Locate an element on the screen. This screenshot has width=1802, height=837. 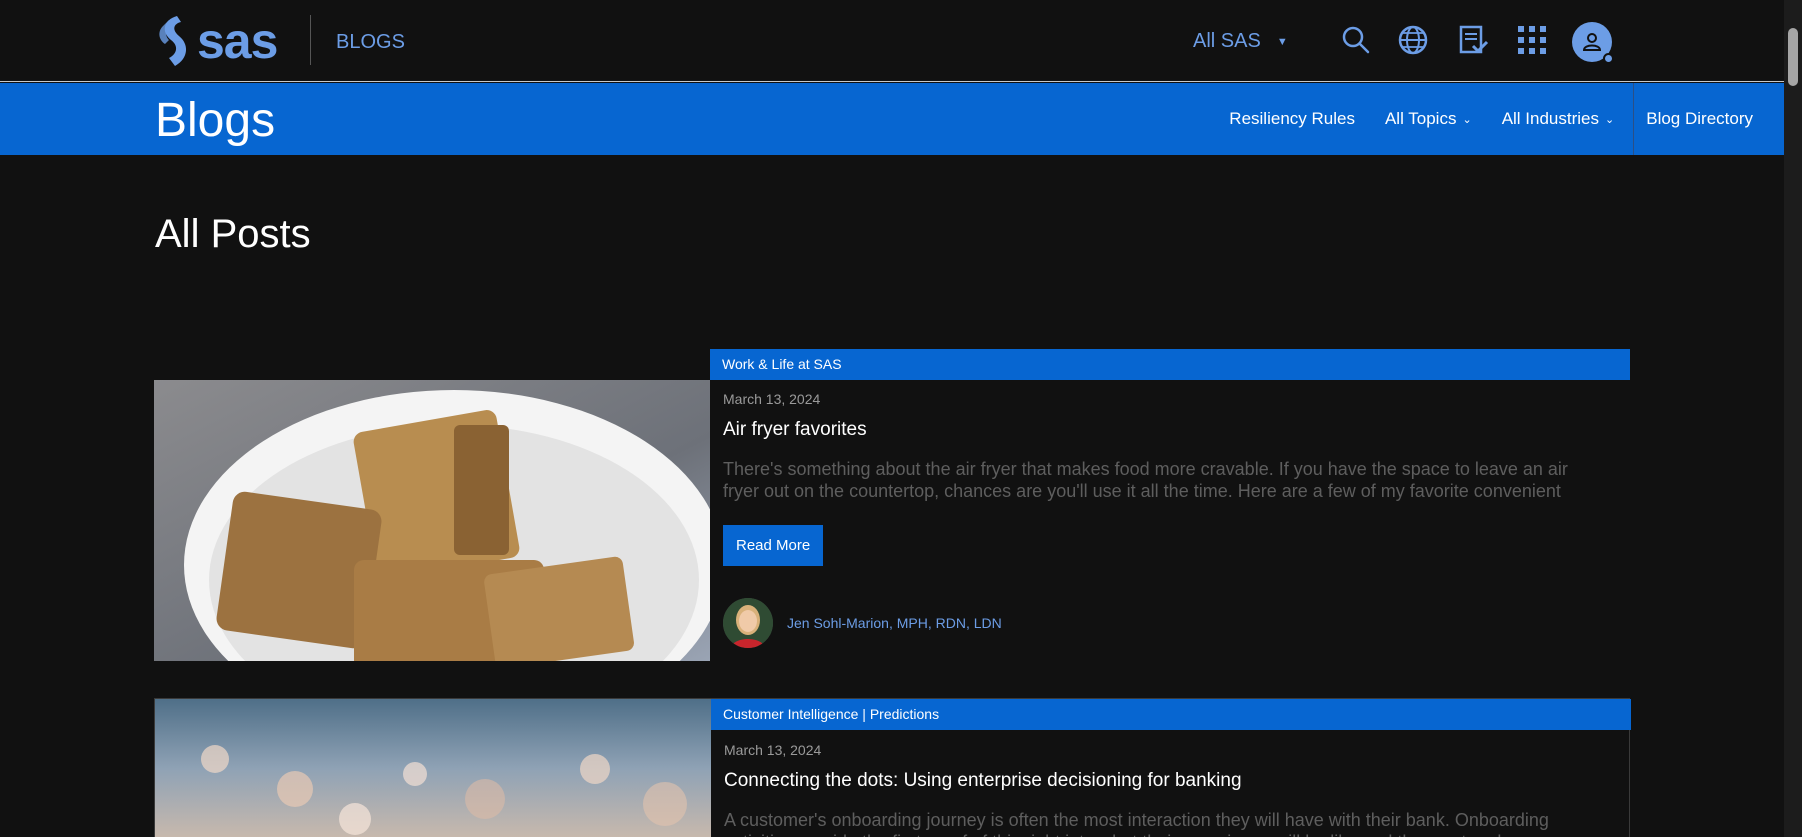
apps-grid-icon is located at coordinates (1532, 40).